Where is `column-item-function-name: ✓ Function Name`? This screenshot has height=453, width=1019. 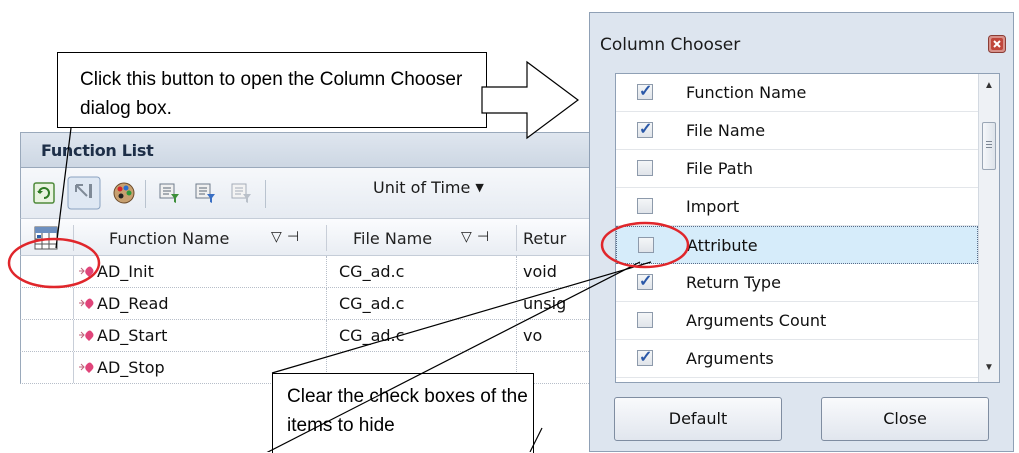
column-item-function-name: ✓ Function Name is located at coordinates (797, 93).